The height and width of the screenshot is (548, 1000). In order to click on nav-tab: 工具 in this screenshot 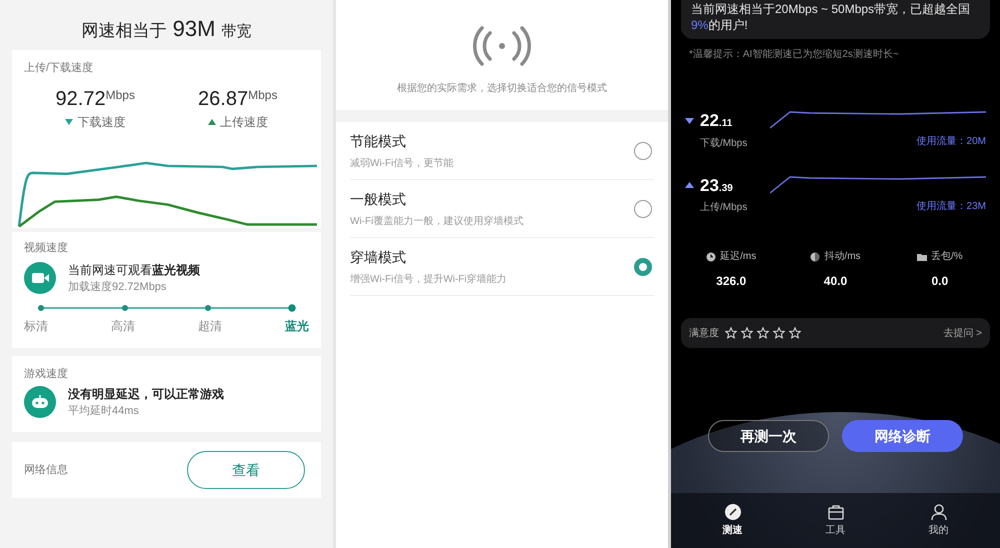, I will do `click(836, 520)`.